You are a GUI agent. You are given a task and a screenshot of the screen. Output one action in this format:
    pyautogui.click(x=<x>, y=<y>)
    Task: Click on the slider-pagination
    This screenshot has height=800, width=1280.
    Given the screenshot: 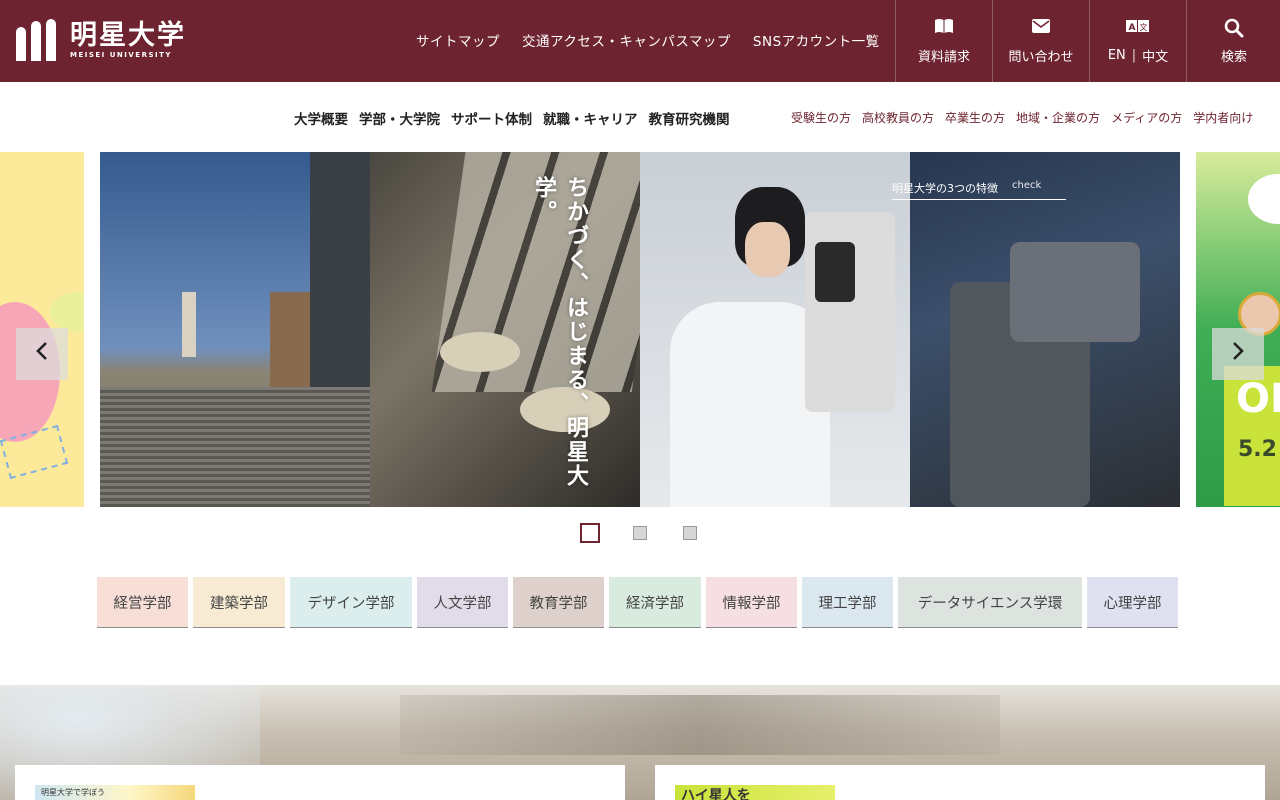 What is the action you would take?
    pyautogui.click(x=638, y=533)
    